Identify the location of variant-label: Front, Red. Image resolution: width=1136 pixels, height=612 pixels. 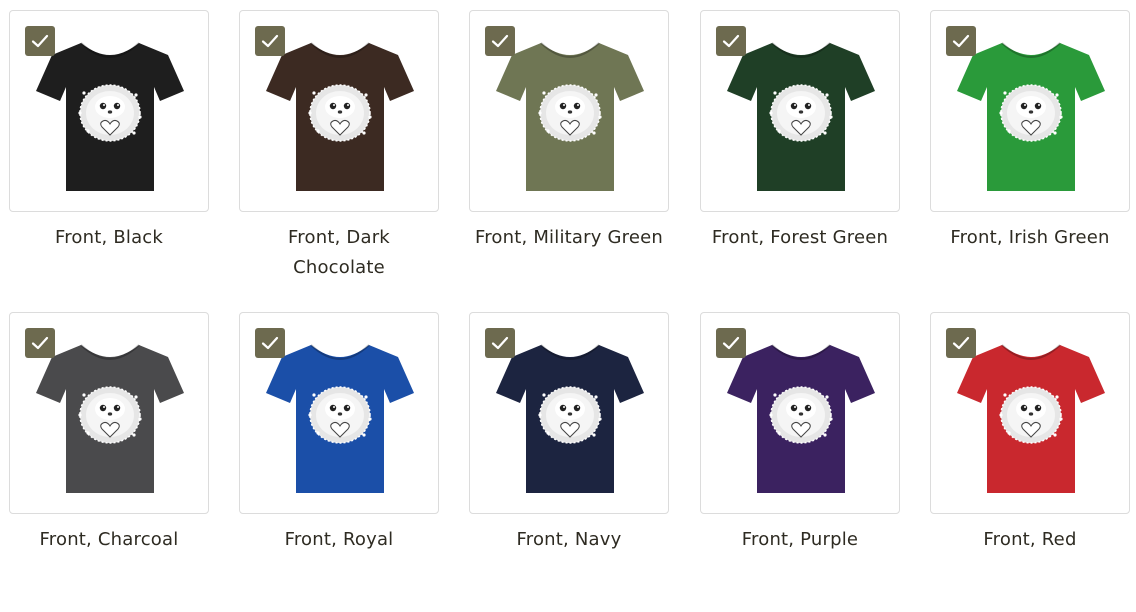
(1030, 539).